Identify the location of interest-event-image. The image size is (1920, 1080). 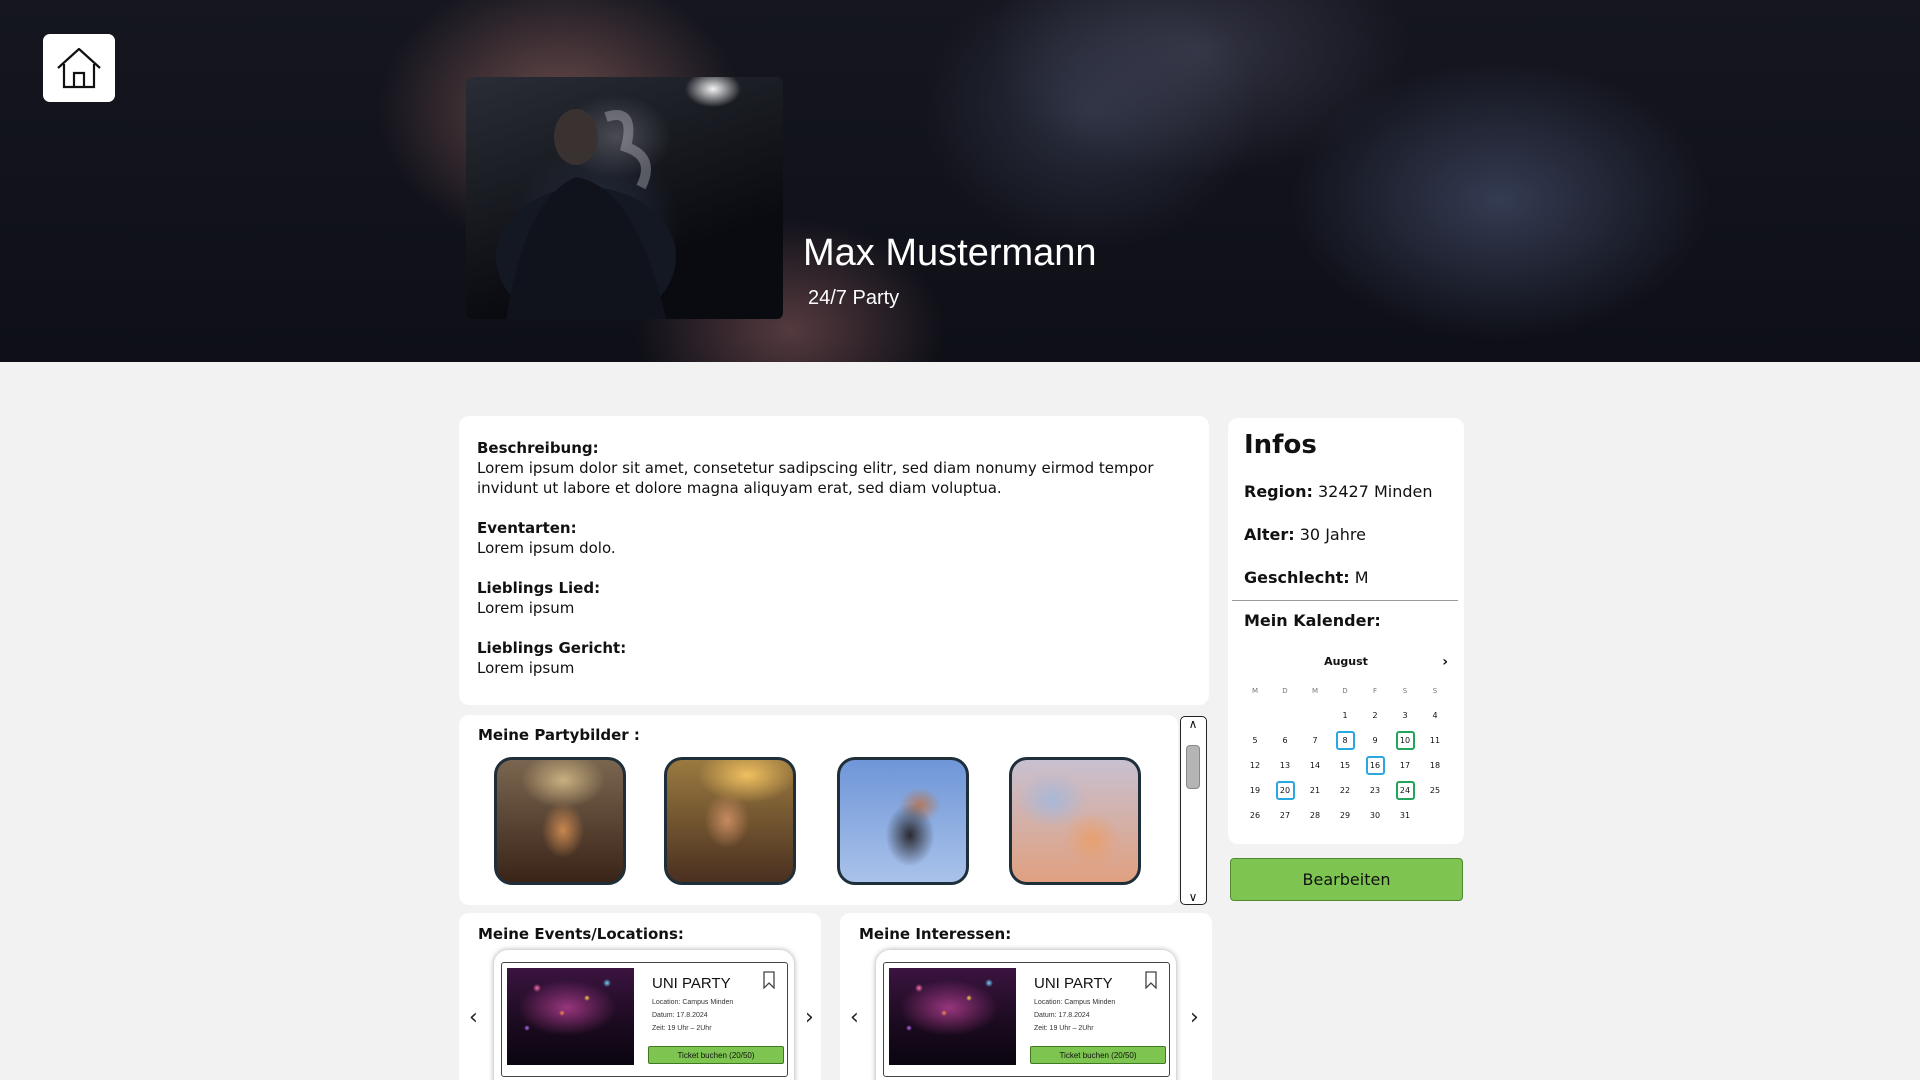
(952, 1016).